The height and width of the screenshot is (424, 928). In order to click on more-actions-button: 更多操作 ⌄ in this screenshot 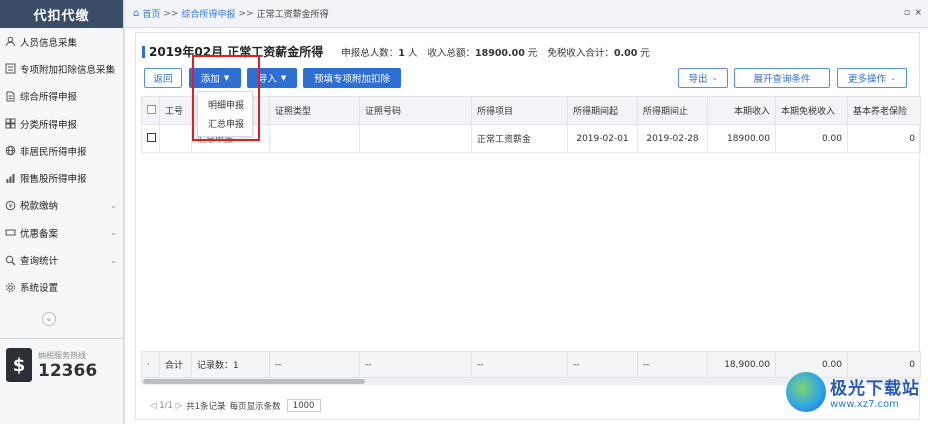, I will do `click(872, 78)`.